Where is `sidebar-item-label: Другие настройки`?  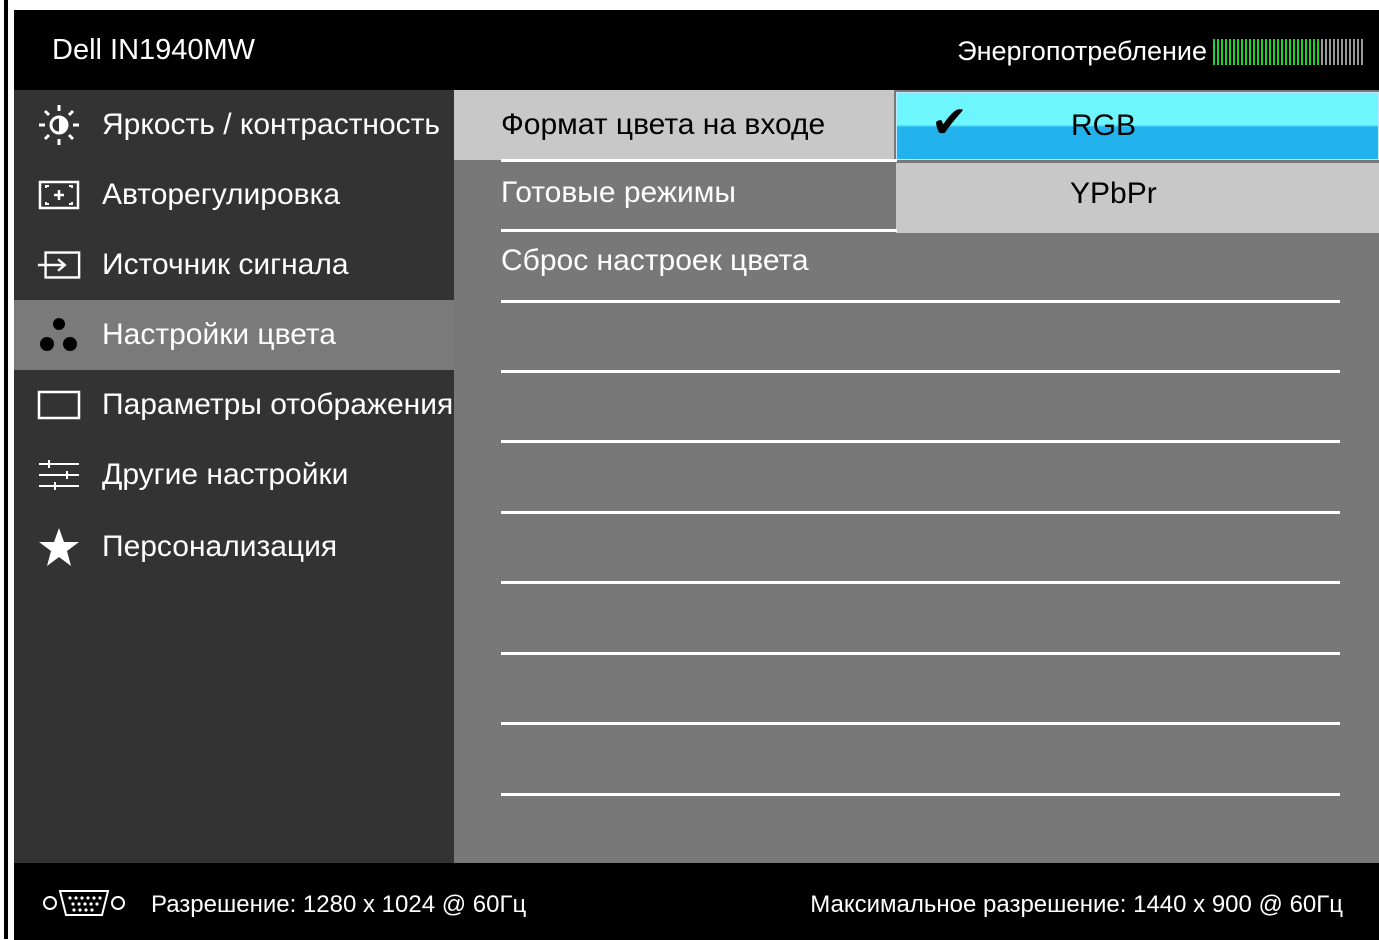
sidebar-item-label: Другие настройки is located at coordinates (225, 474).